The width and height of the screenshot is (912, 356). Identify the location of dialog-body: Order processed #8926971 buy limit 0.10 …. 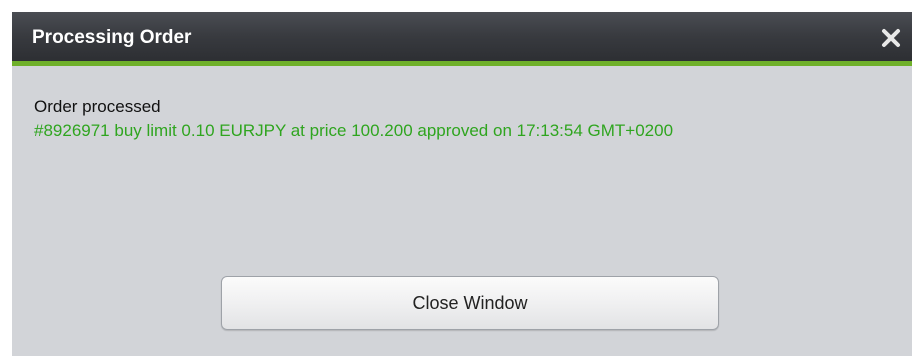
(464, 120).